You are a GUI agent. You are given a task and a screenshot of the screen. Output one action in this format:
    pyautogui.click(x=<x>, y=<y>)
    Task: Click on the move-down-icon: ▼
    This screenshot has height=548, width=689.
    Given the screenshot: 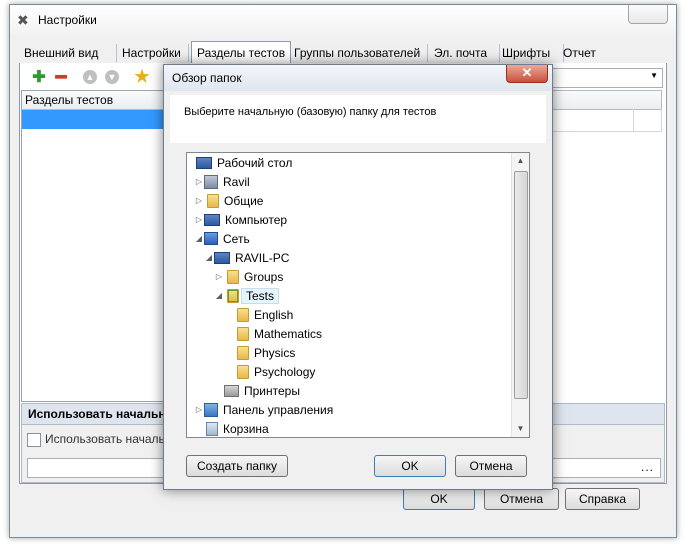 What is the action you would take?
    pyautogui.click(x=112, y=77)
    